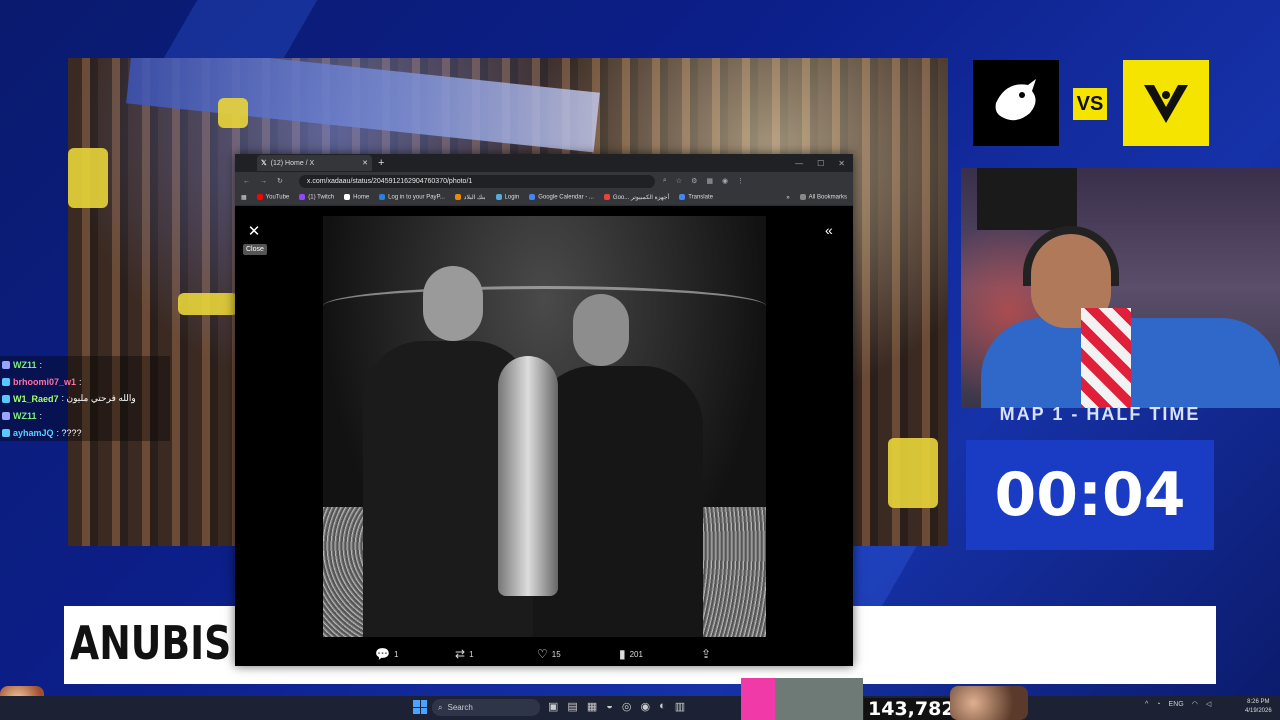 The image size is (1280, 720). I want to click on tab-home-x: 𝕏 (12) Home / X ✕, so click(314, 163).